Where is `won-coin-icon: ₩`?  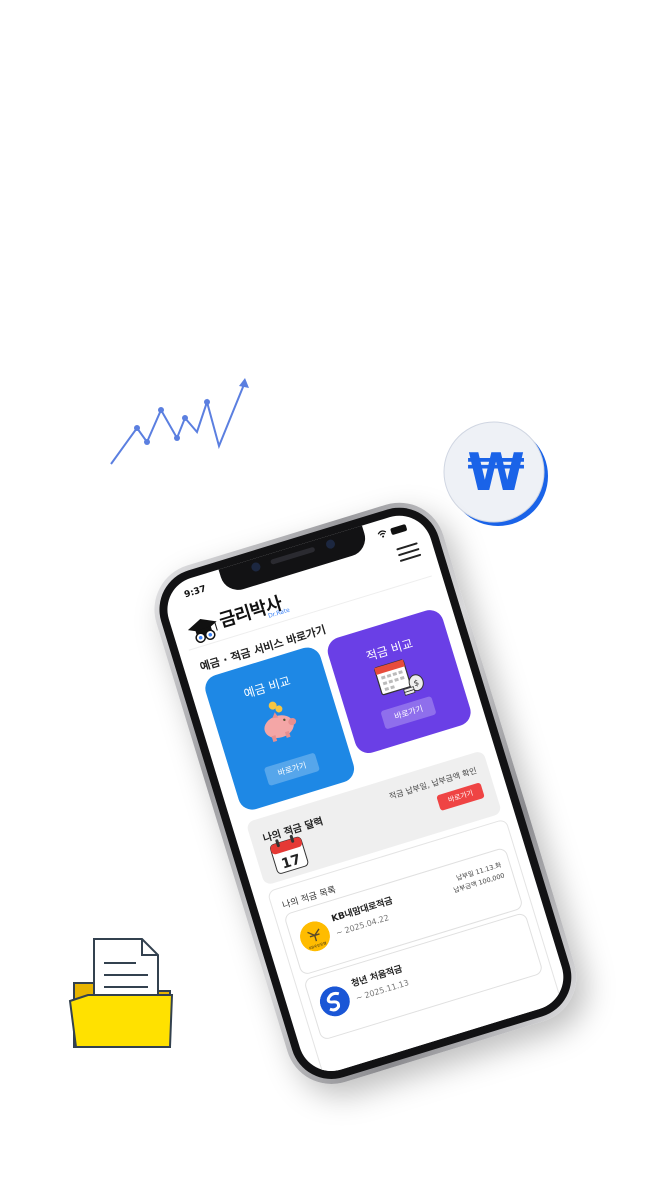 won-coin-icon: ₩ is located at coordinates (496, 474).